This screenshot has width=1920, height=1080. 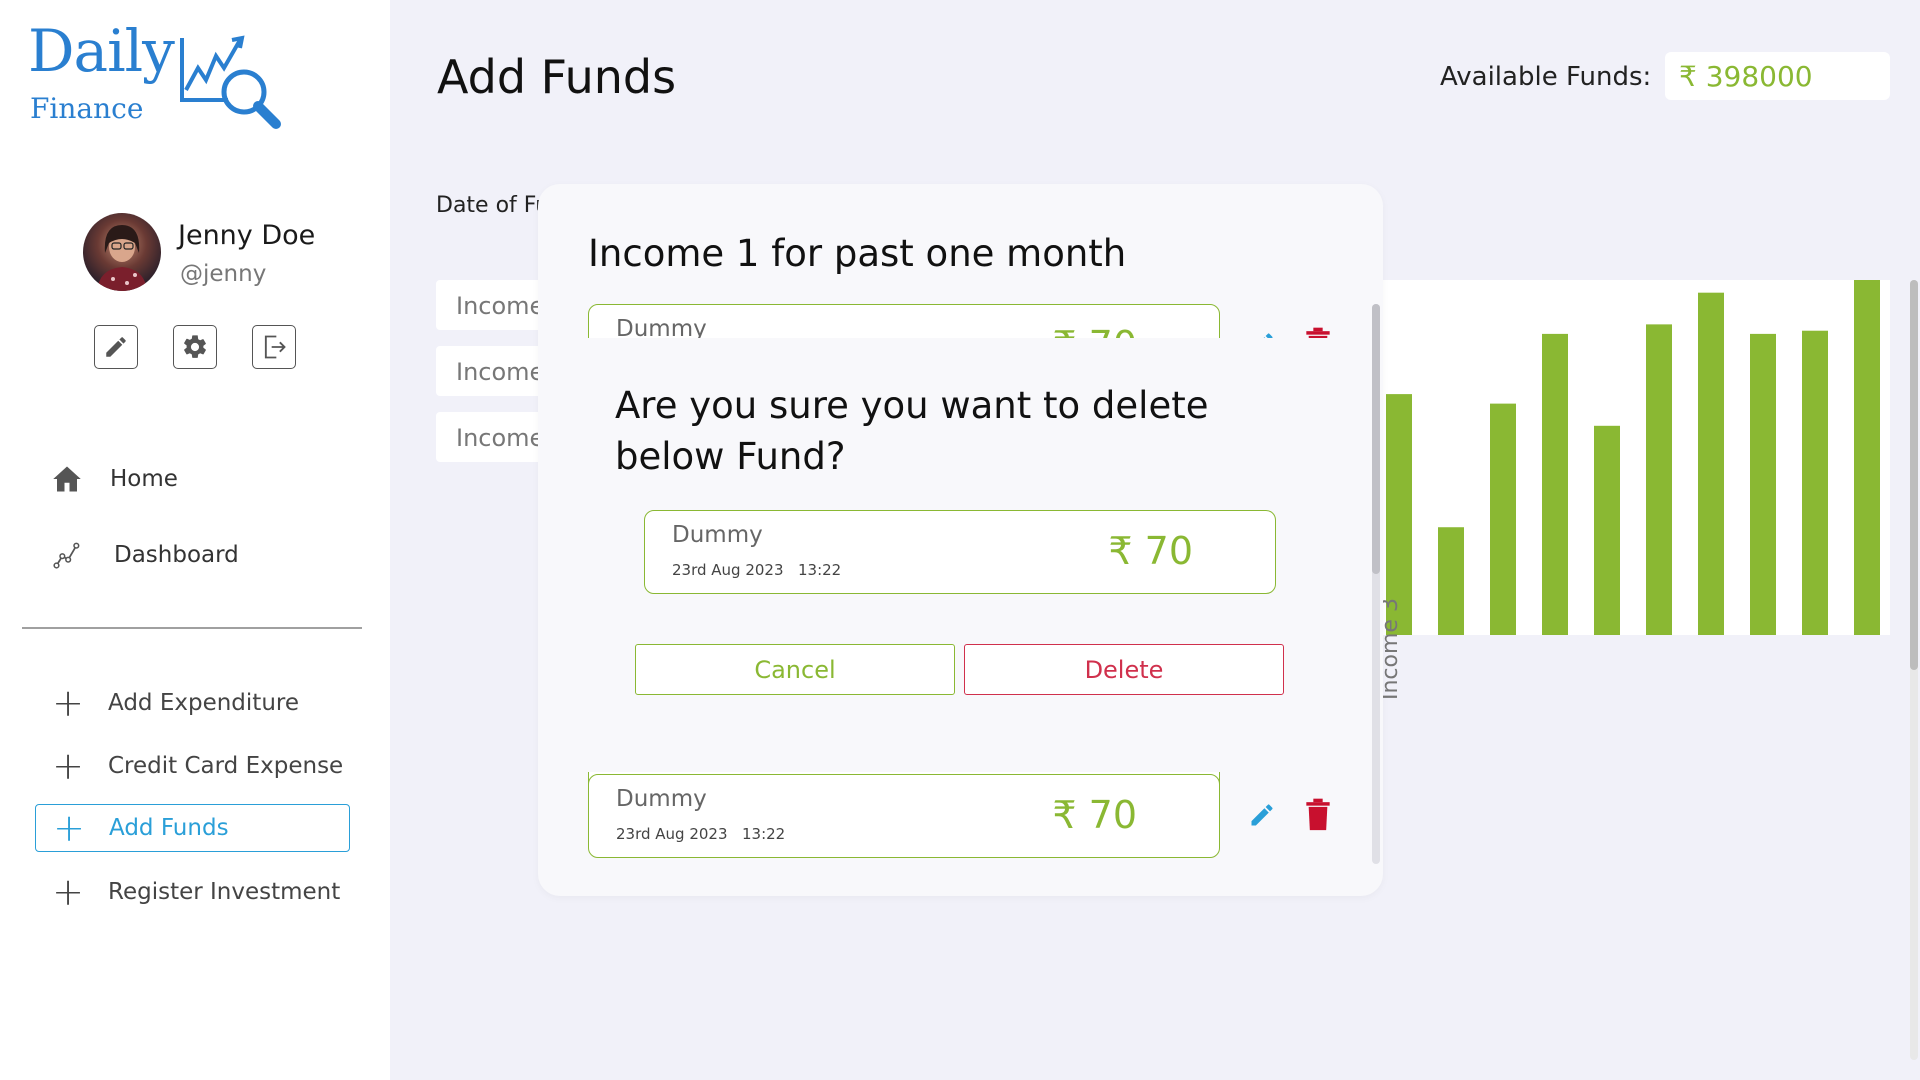 I want to click on edit-fund-button, so click(x=1262, y=815).